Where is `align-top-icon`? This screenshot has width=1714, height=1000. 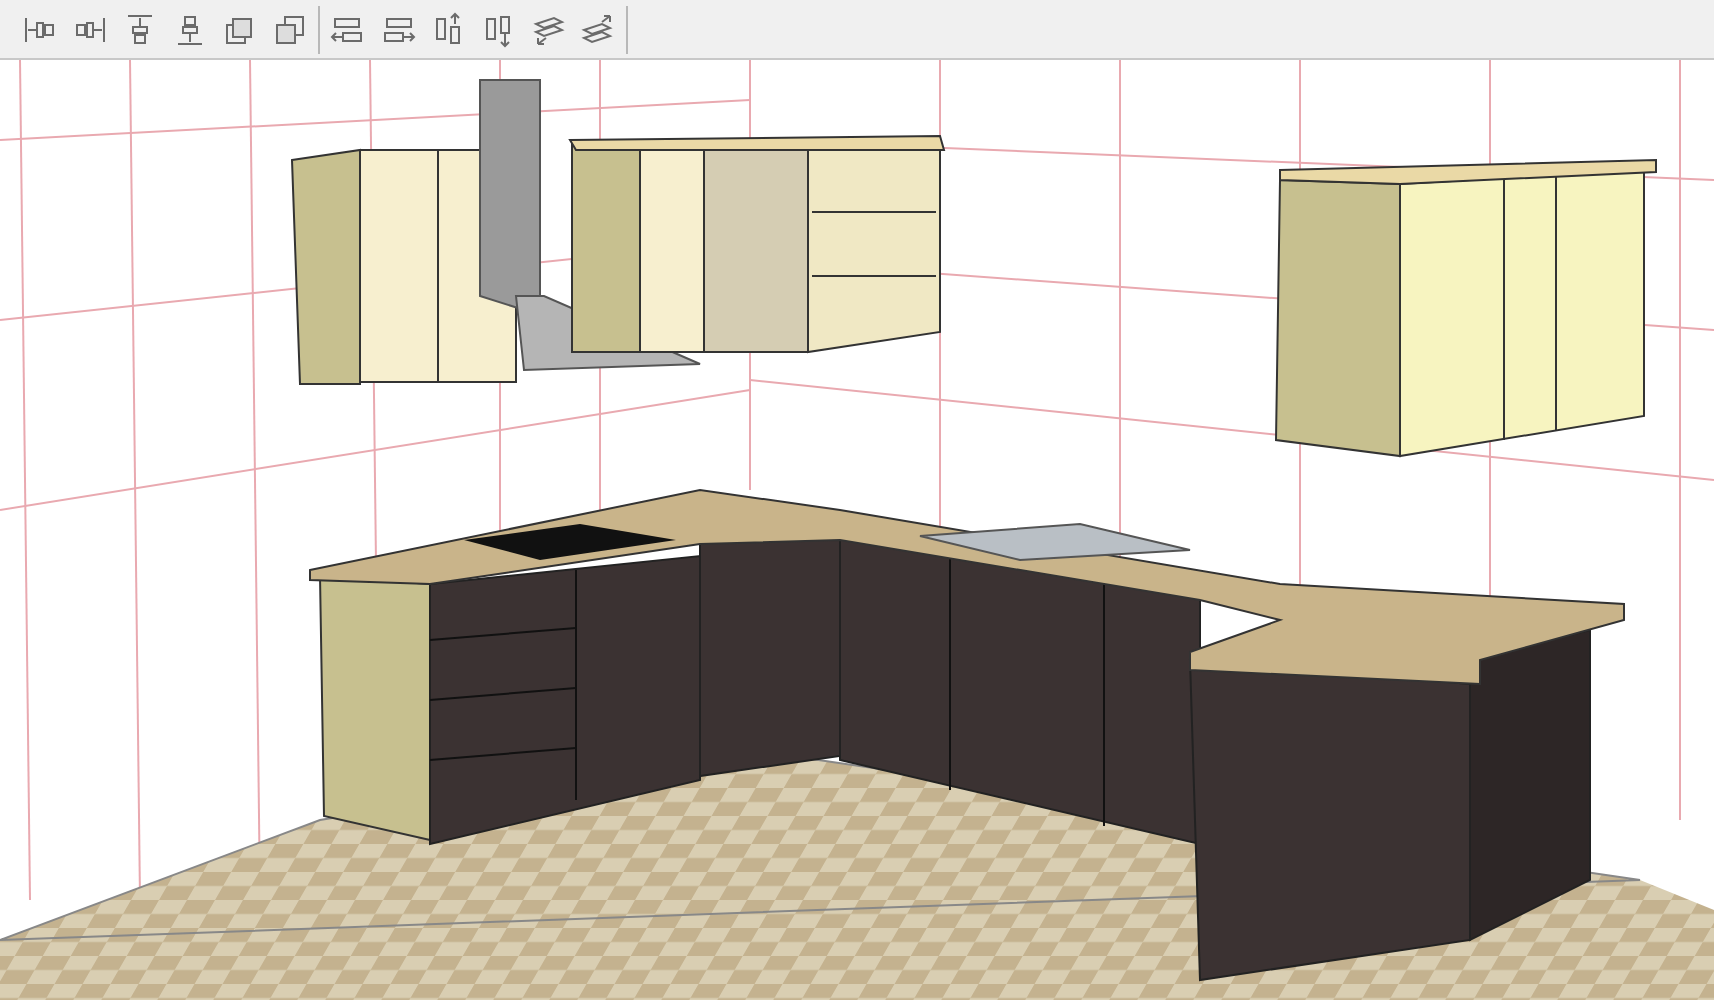
align-top-icon is located at coordinates (140, 29).